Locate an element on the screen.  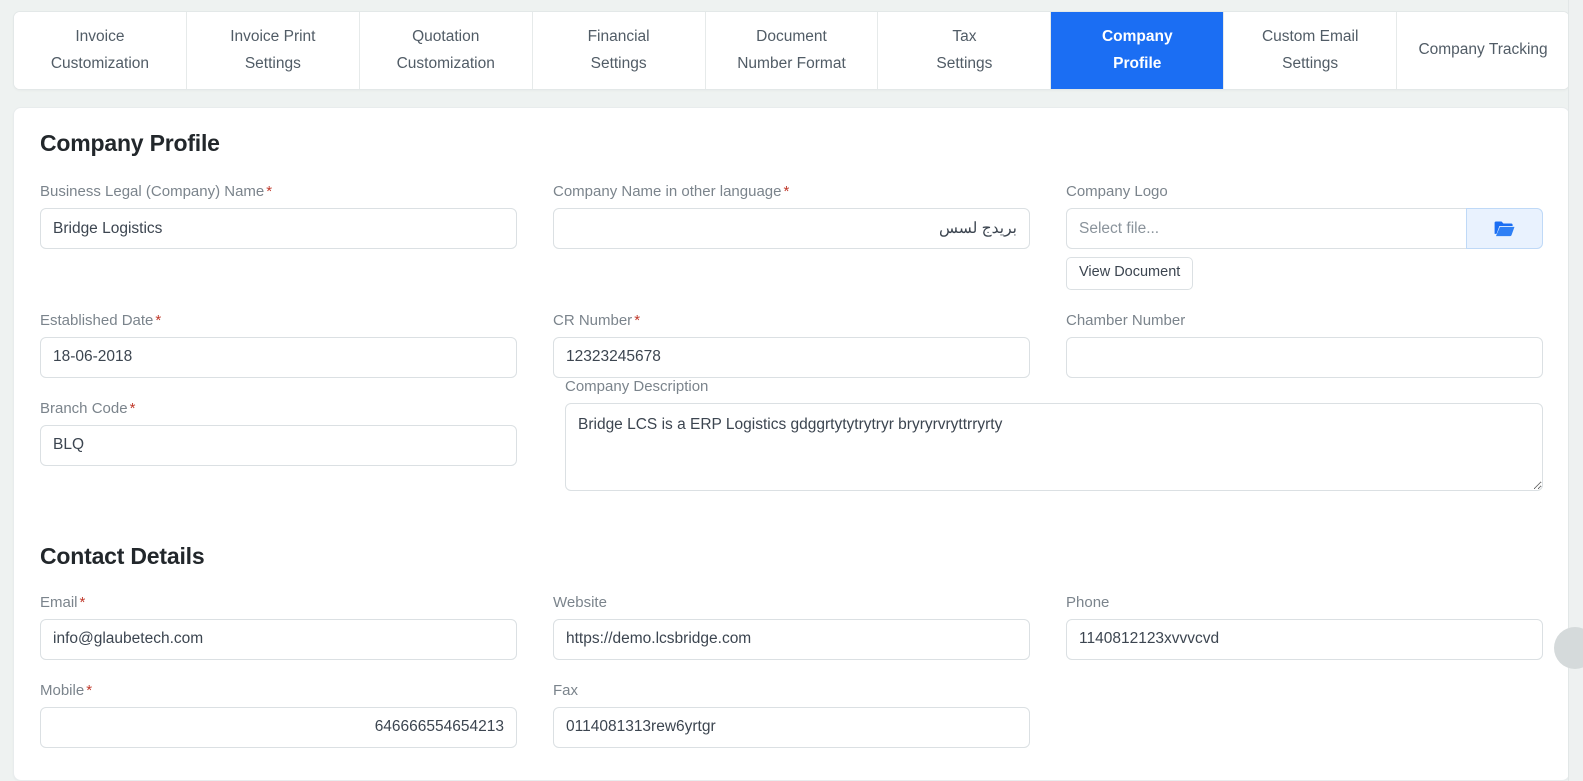
mobile-input is located at coordinates (278, 727).